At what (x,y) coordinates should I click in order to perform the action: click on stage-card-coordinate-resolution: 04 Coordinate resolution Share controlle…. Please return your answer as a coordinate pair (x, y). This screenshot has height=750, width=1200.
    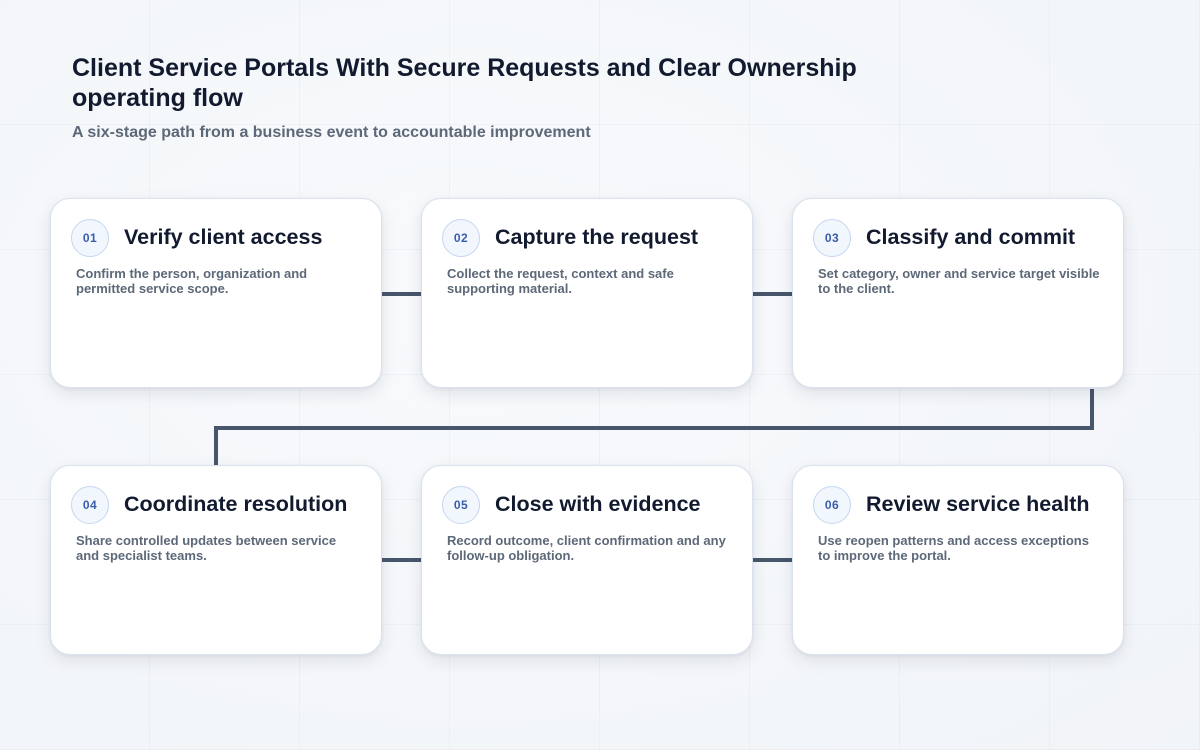
    Looking at the image, I should click on (216, 560).